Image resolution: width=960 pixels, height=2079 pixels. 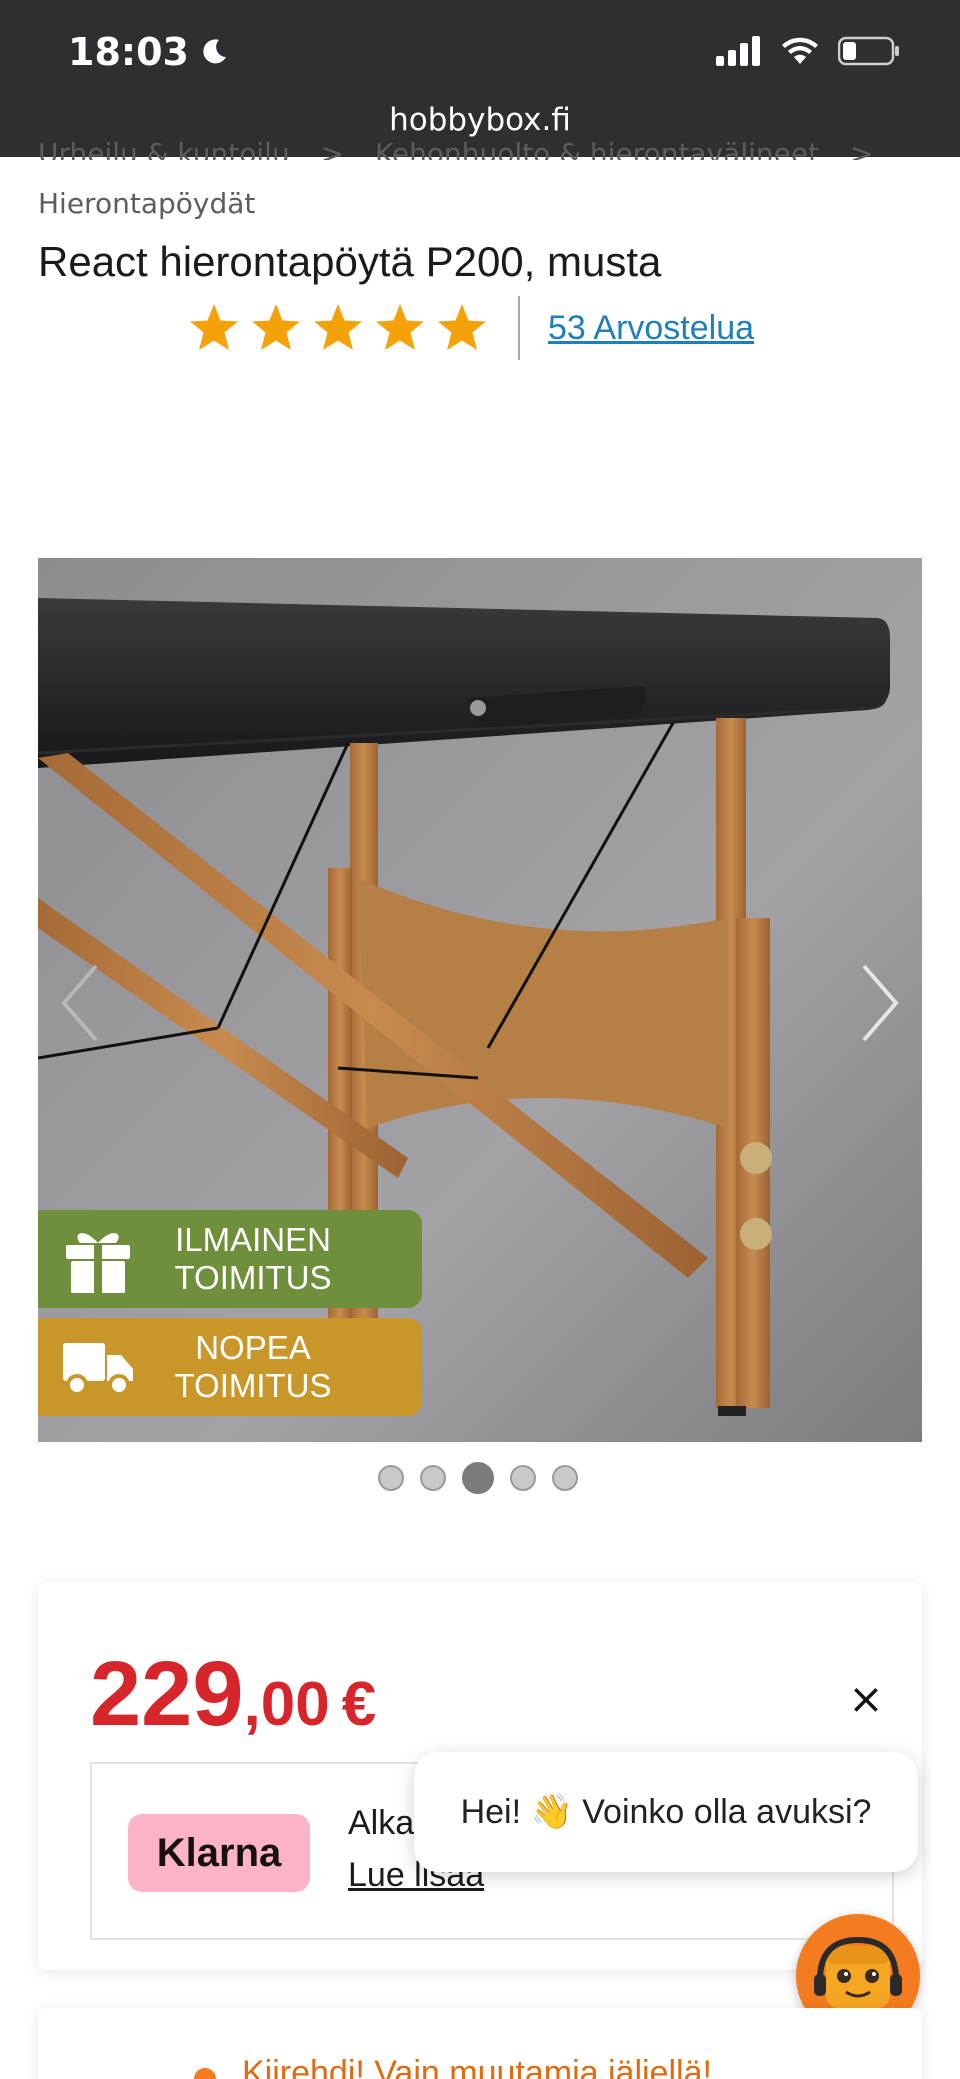 What do you see at coordinates (477, 2066) in the screenshot?
I see `low-stock-message: Kiirehdi! Vain muutamia jäljellä!` at bounding box center [477, 2066].